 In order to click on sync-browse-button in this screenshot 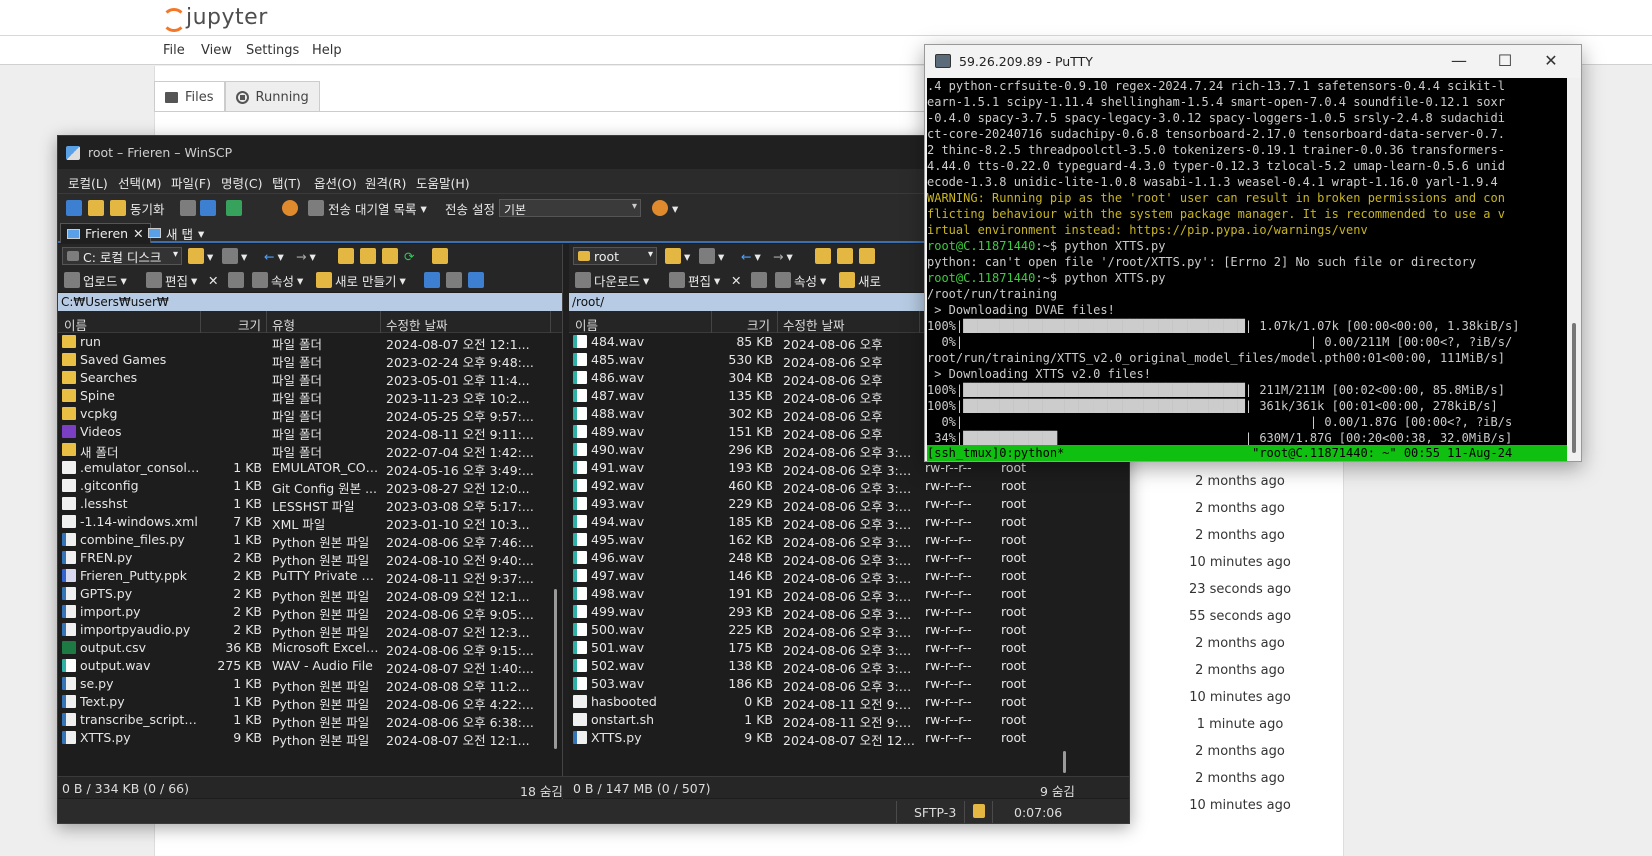, I will do `click(96, 208)`.